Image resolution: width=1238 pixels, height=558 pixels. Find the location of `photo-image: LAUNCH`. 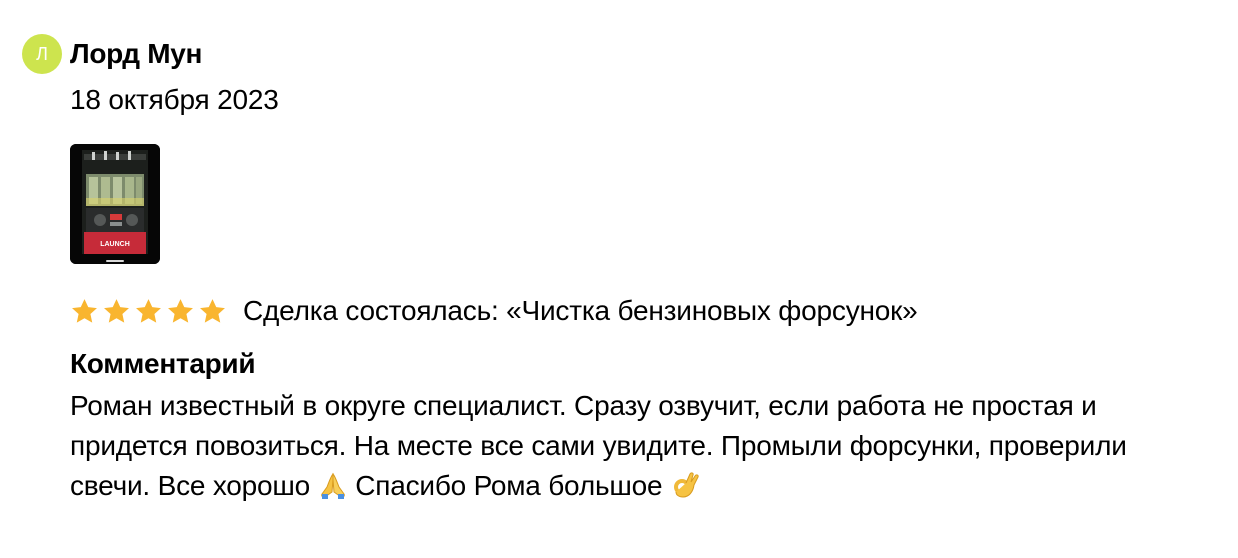

photo-image: LAUNCH is located at coordinates (115, 204).